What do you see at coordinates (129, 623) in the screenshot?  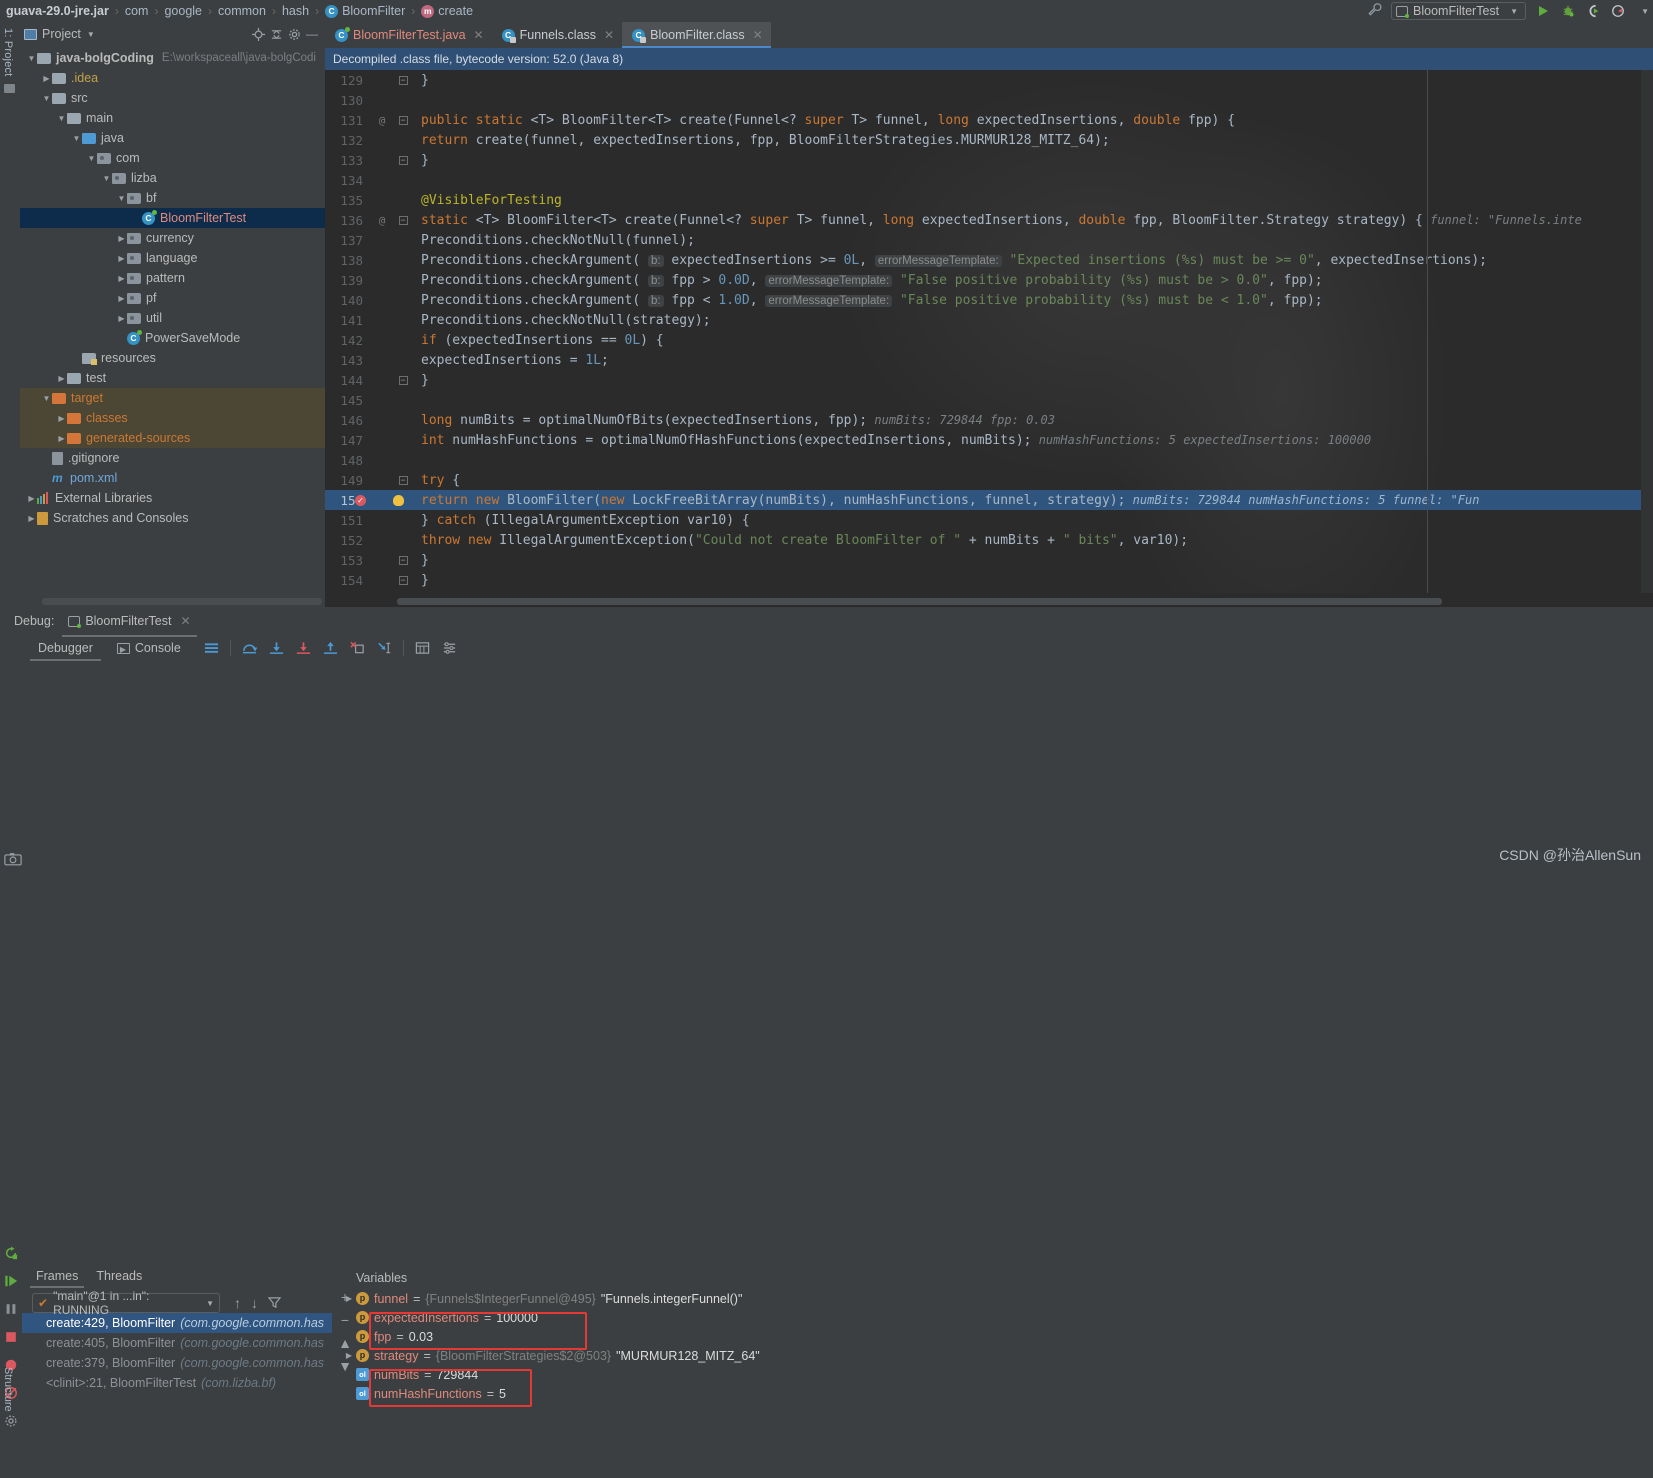 I see `debug-session-tab: BloomFilterTest ✕` at bounding box center [129, 623].